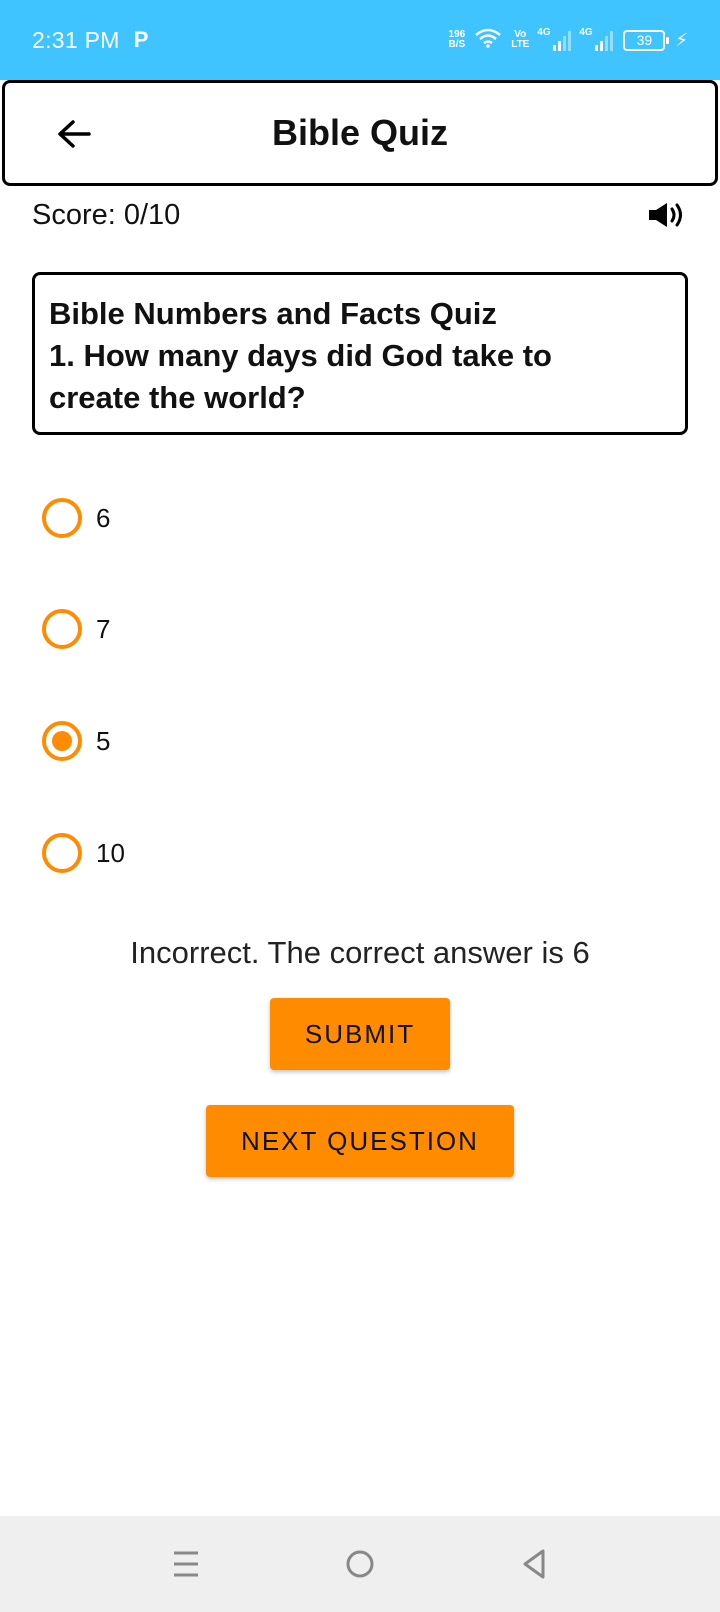 This screenshot has width=720, height=1612. I want to click on back-button, so click(74, 134).